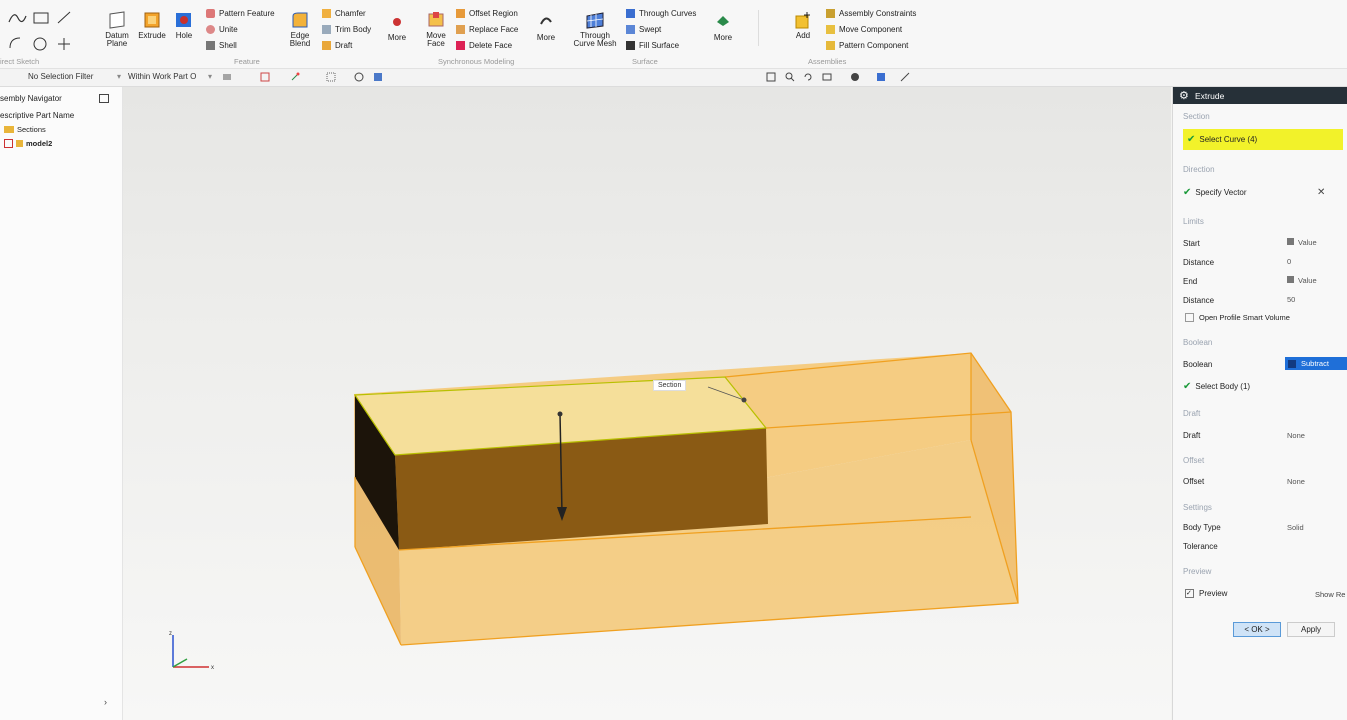 The width and height of the screenshot is (1347, 720). Describe the element at coordinates (1257, 629) in the screenshot. I see `ok-button: < OK >` at that location.